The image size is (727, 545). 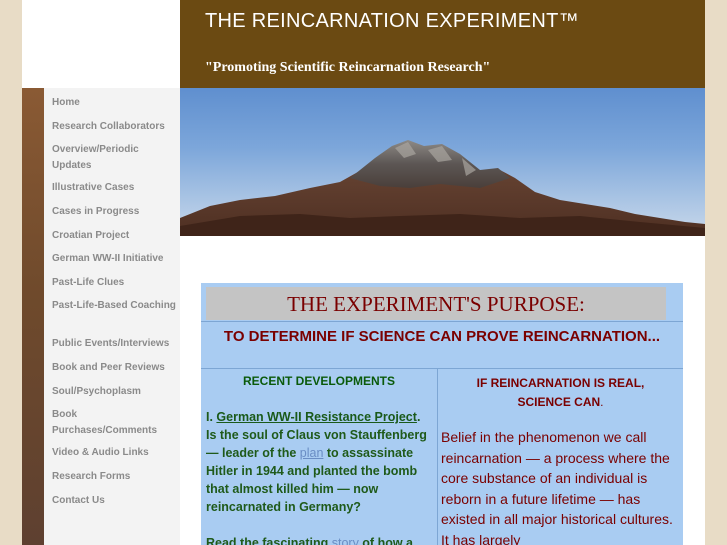 What do you see at coordinates (318, 381) in the screenshot?
I see `recent-developments-heading: RECENT DEVELOPMENTS` at bounding box center [318, 381].